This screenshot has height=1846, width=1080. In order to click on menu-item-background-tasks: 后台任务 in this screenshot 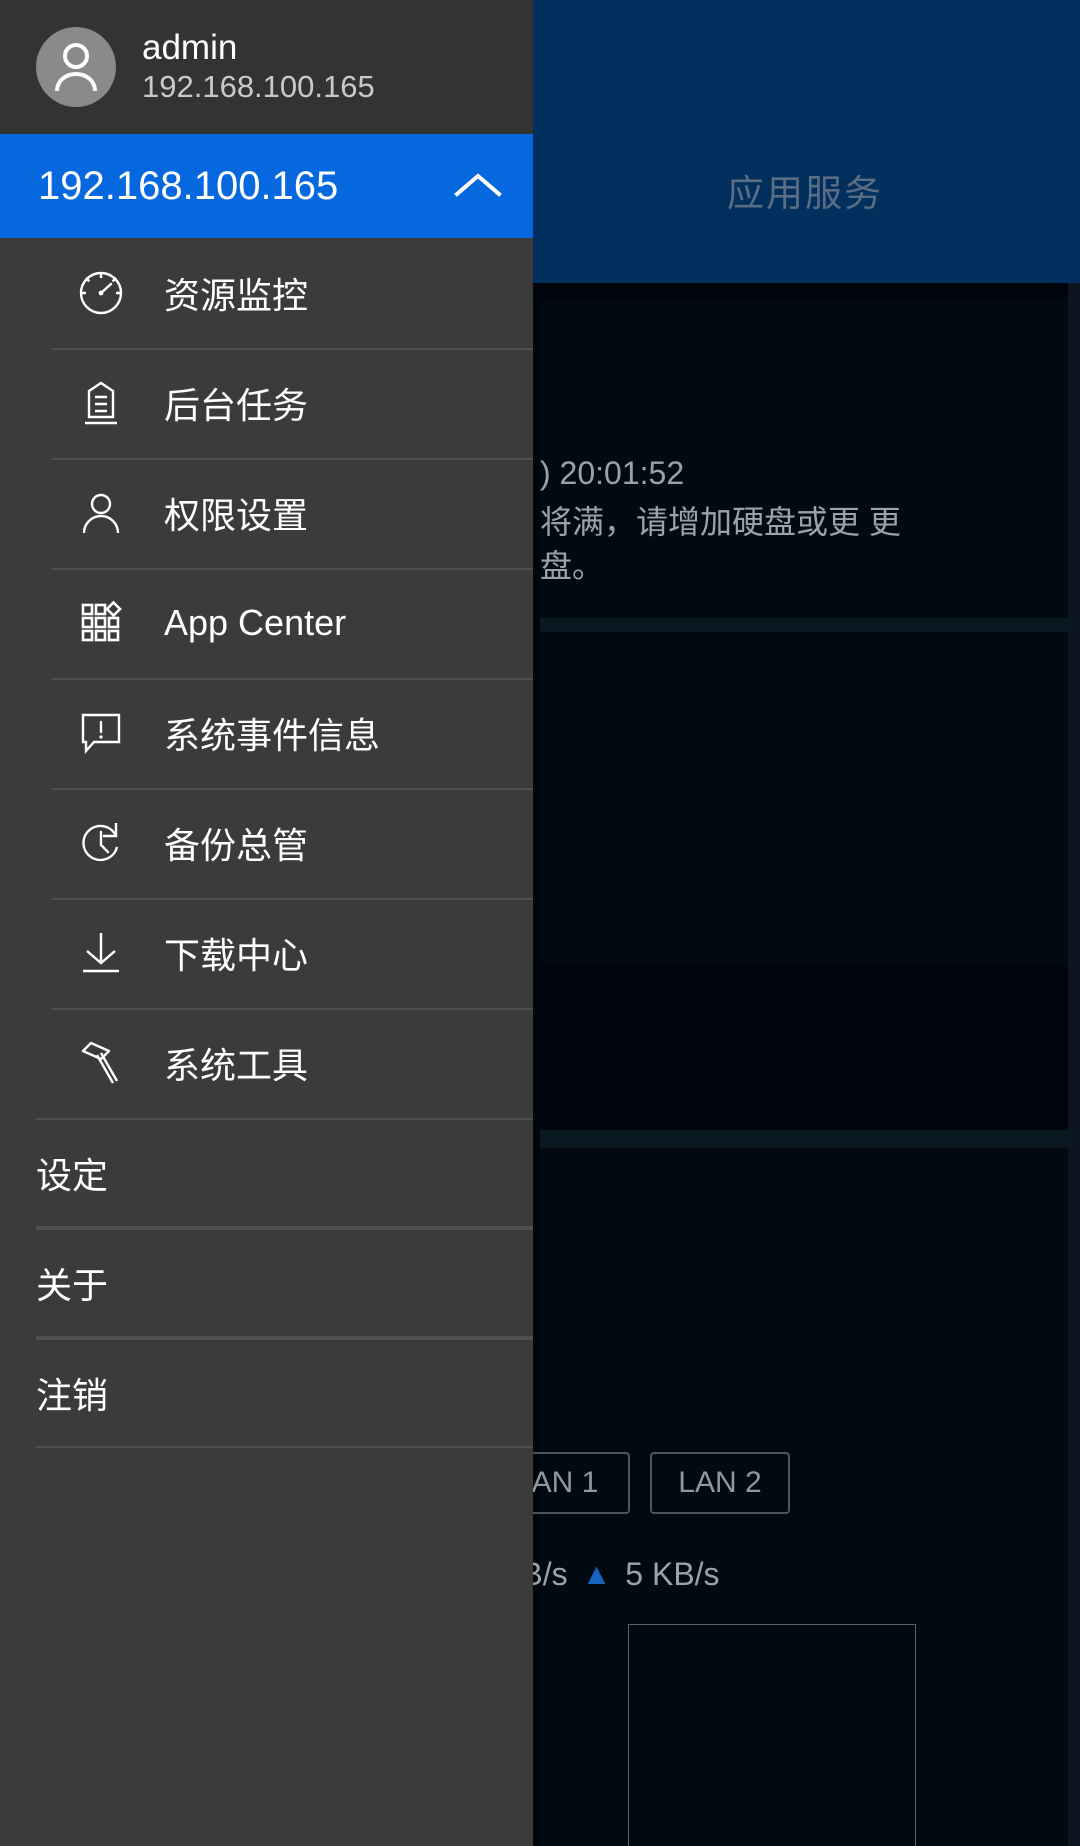, I will do `click(266, 403)`.